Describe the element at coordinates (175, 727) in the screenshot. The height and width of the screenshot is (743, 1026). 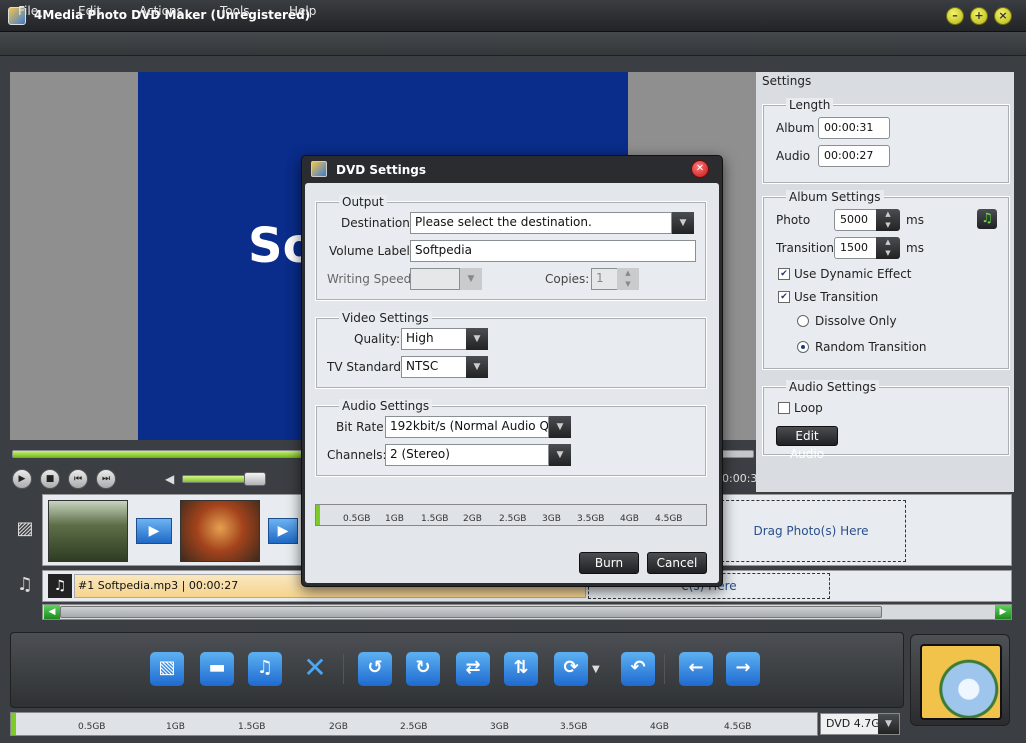
I see `capacity-tick: 1GB` at that location.